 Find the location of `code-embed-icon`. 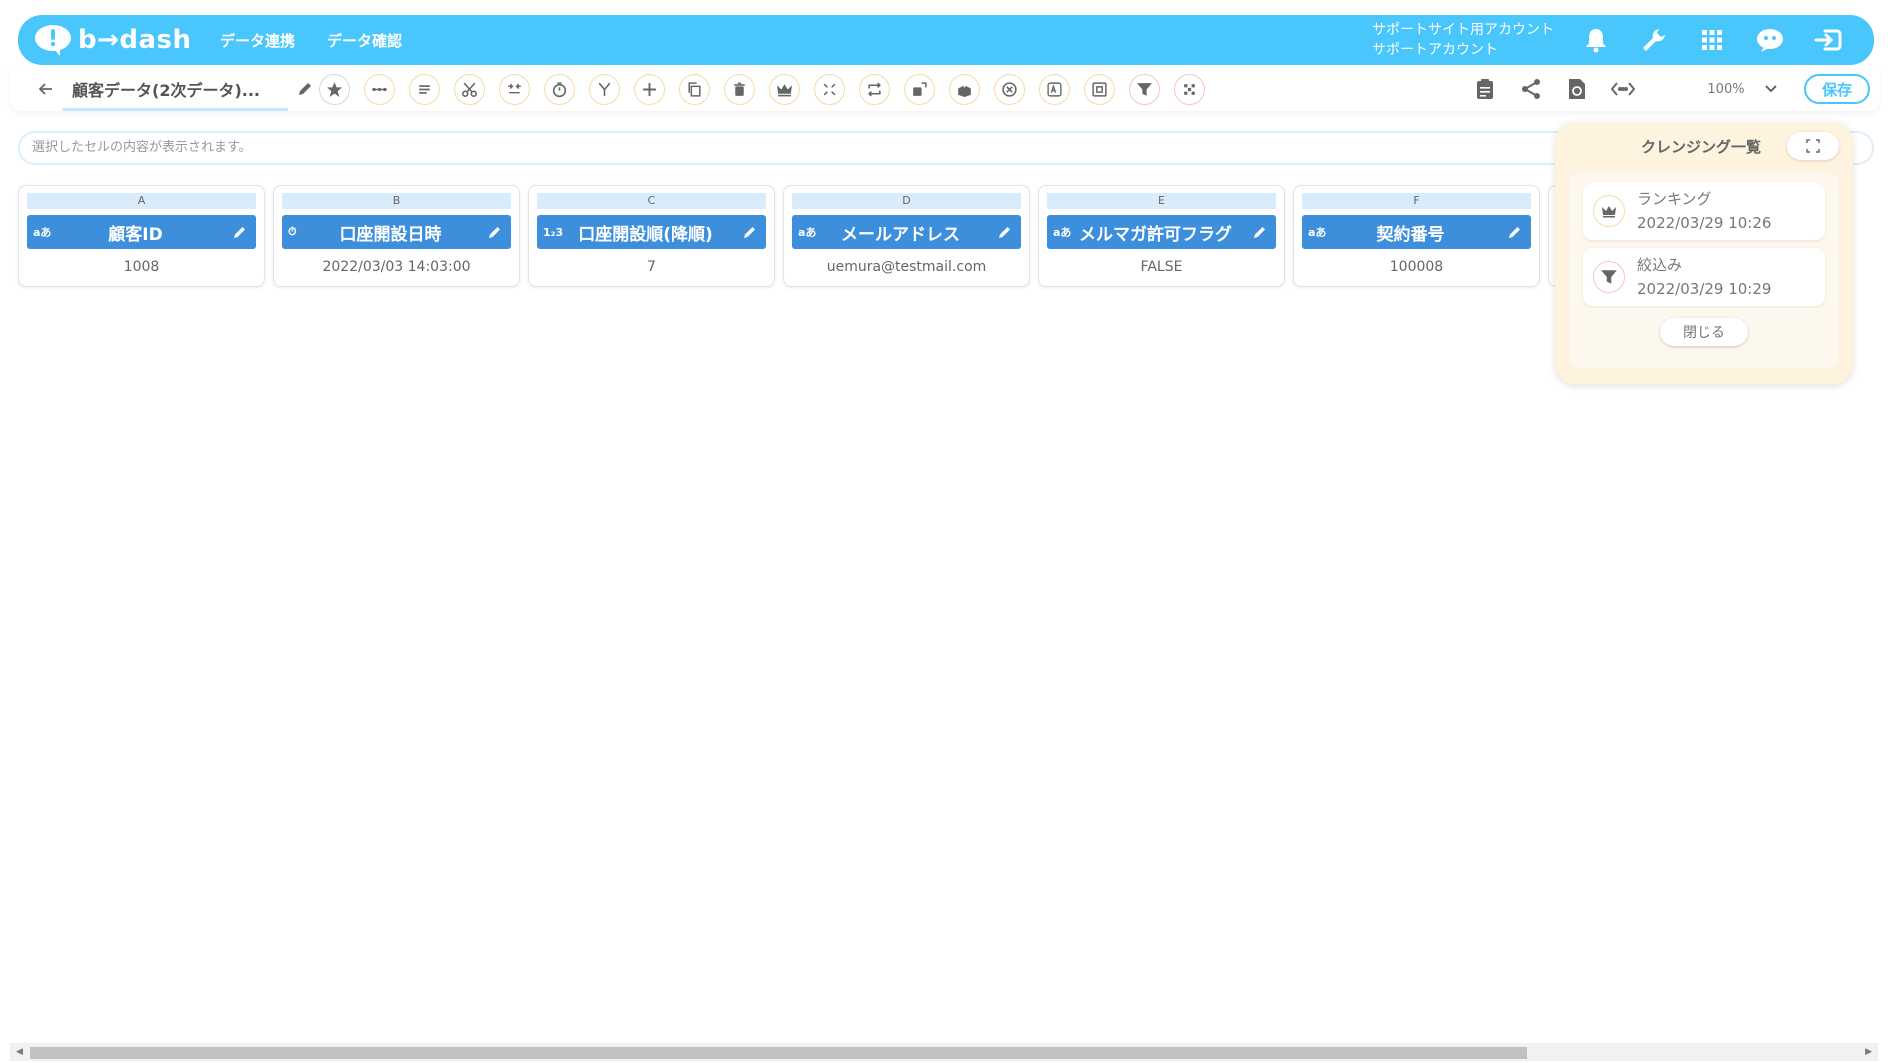

code-embed-icon is located at coordinates (1623, 89).